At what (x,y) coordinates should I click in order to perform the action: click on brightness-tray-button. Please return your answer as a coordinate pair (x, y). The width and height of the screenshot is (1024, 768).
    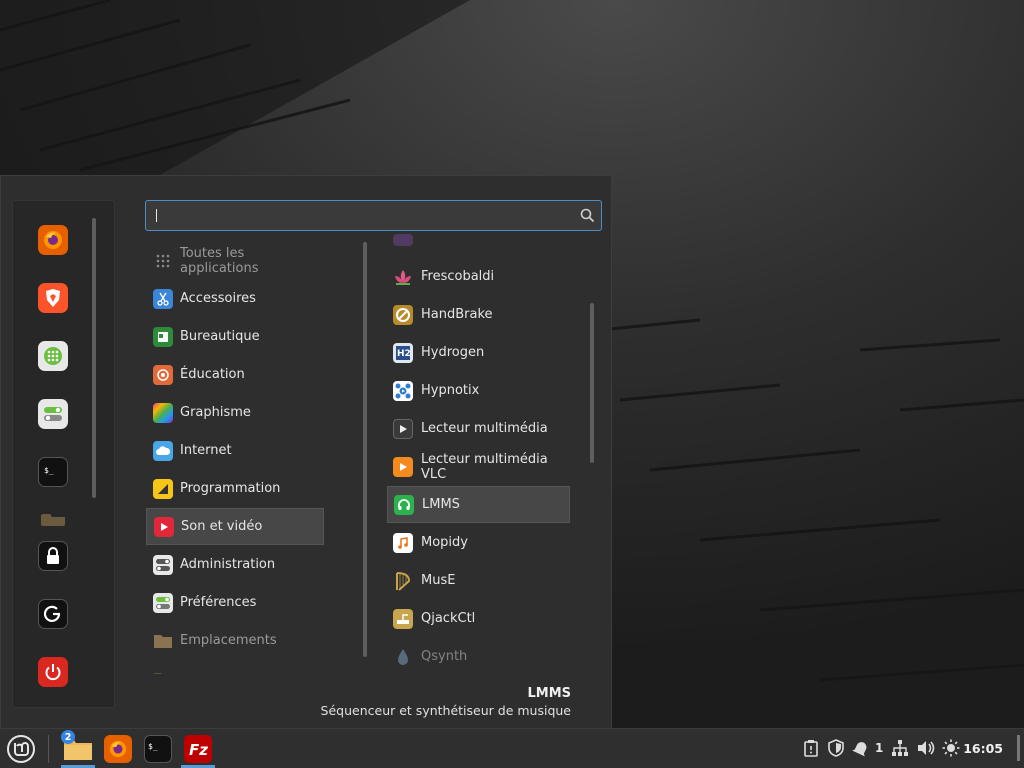
    Looking at the image, I should click on (951, 748).